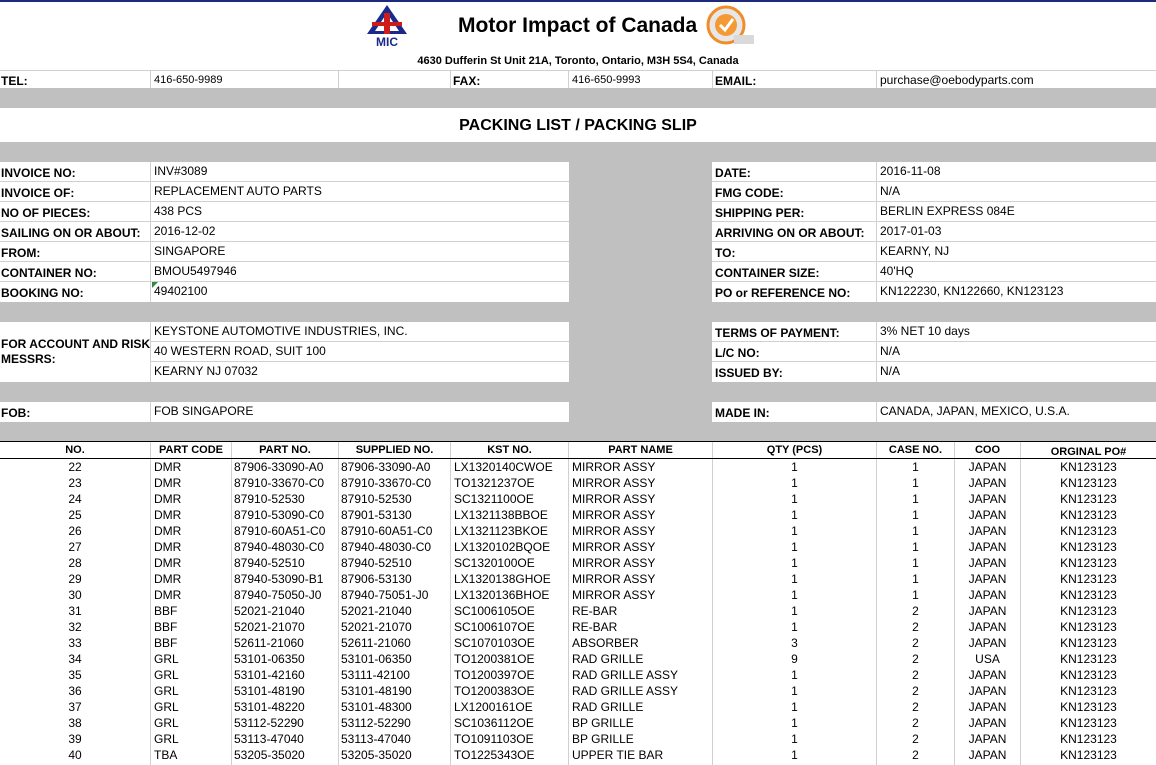  What do you see at coordinates (75, 723) in the screenshot?
I see `cell-no: 38` at bounding box center [75, 723].